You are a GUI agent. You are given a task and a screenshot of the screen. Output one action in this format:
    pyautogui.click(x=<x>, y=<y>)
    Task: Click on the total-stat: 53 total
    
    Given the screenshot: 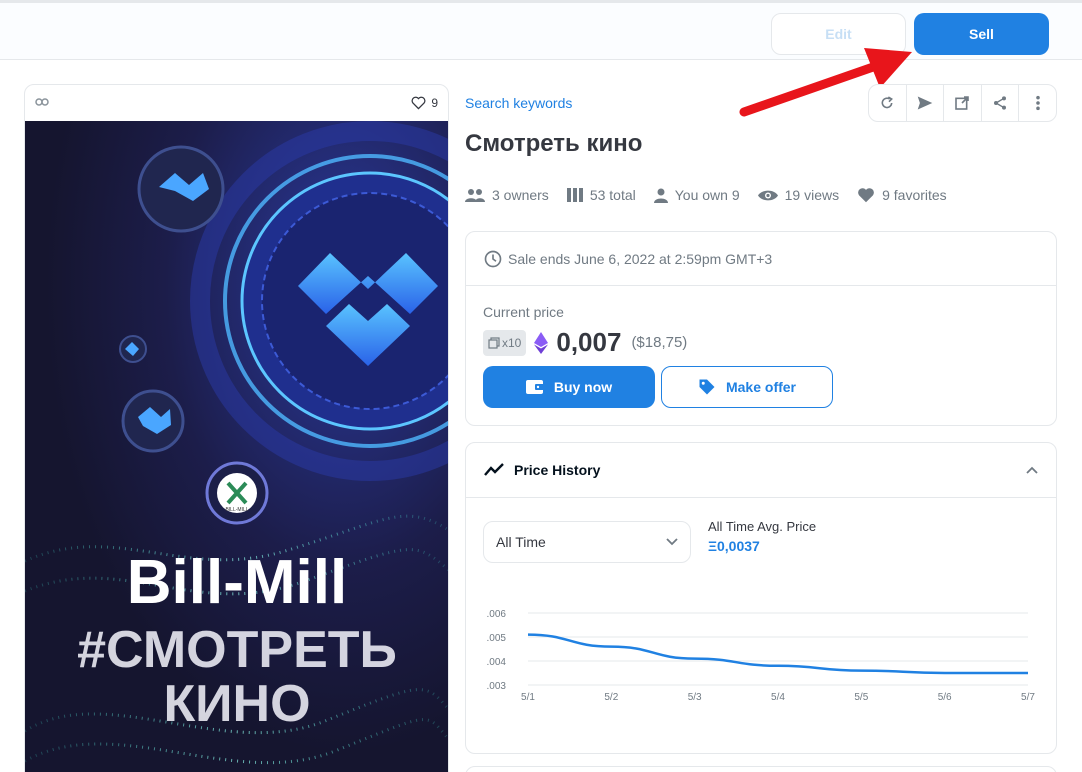 What is the action you would take?
    pyautogui.click(x=601, y=195)
    